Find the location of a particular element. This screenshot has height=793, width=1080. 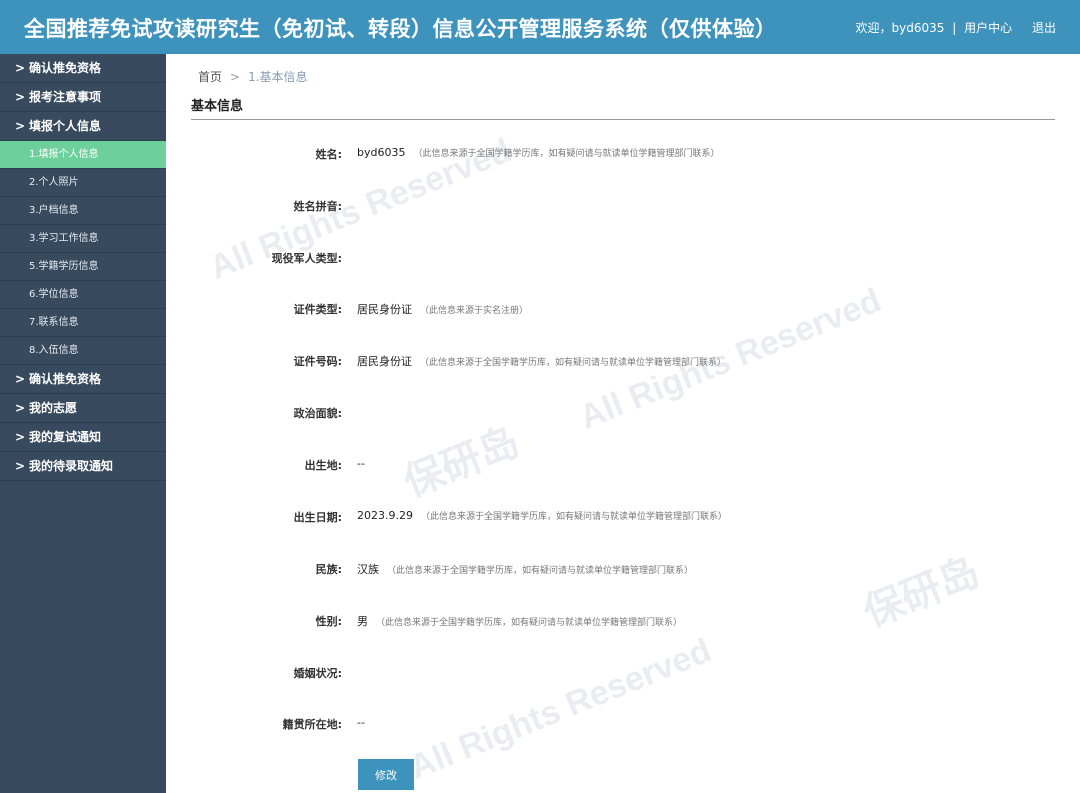

field-label: 证件类型: is located at coordinates (317, 309).